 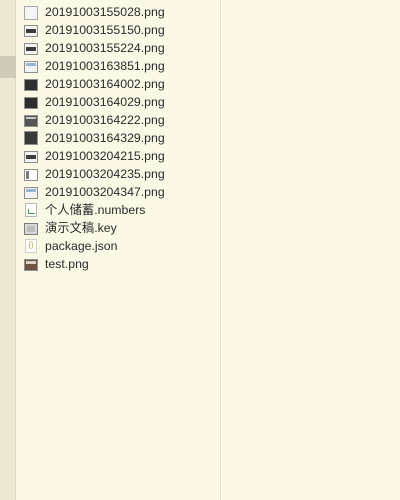 What do you see at coordinates (105, 102) in the screenshot?
I see `file-name: 20191003164029.png` at bounding box center [105, 102].